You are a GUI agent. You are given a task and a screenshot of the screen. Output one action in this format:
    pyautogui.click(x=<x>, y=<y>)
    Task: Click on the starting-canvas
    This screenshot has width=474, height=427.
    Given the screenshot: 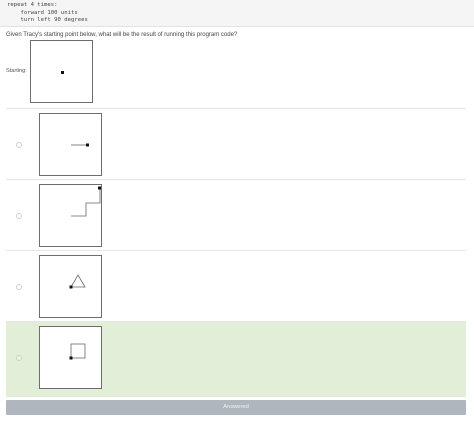 What is the action you would take?
    pyautogui.click(x=61, y=71)
    